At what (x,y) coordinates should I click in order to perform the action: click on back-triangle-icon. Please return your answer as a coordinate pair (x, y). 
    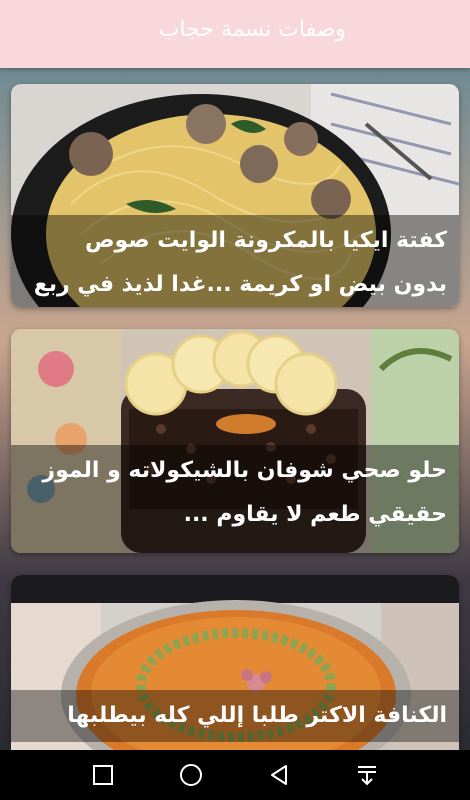
    Looking at the image, I should click on (279, 775).